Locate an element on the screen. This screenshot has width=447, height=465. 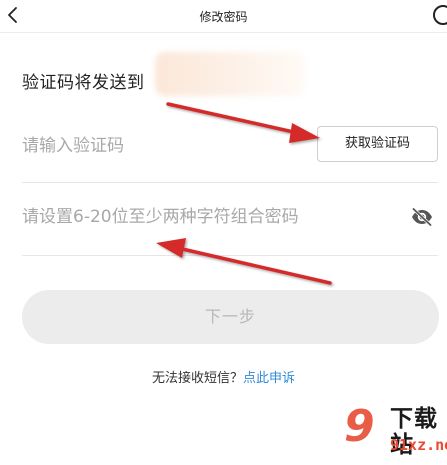
password-visibility-toggle is located at coordinates (422, 217).